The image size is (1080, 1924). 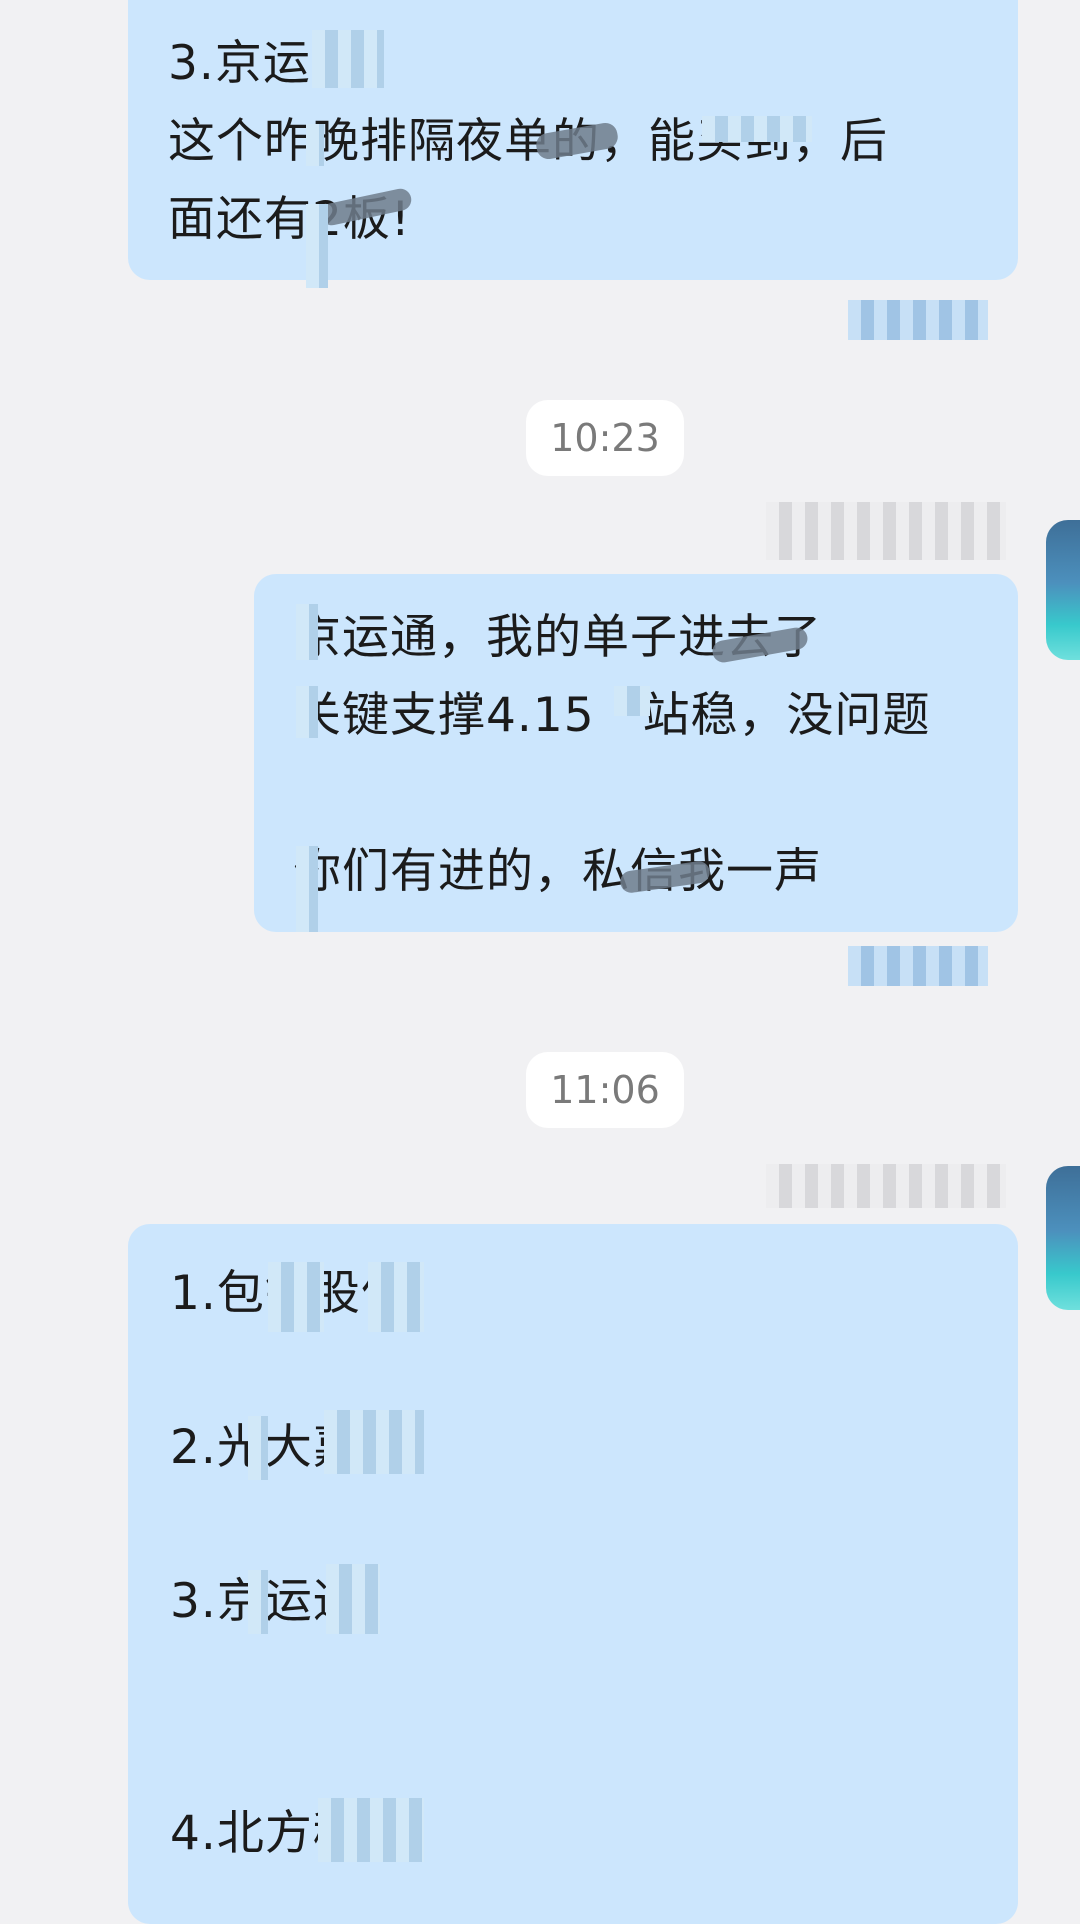 I want to click on timestamp-11-06: 11:06, so click(x=605, y=1090).